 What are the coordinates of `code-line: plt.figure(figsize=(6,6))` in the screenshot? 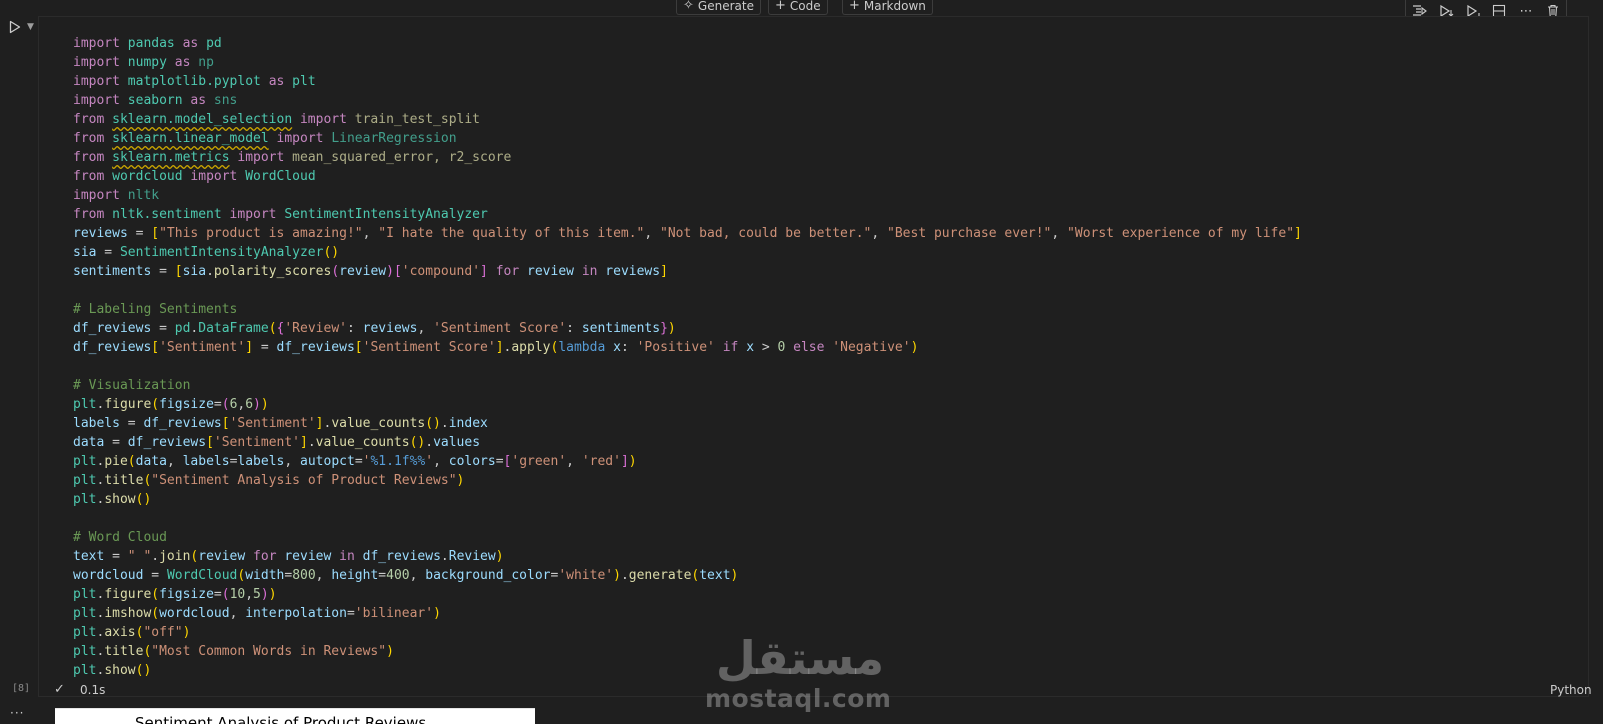 It's located at (171, 404).